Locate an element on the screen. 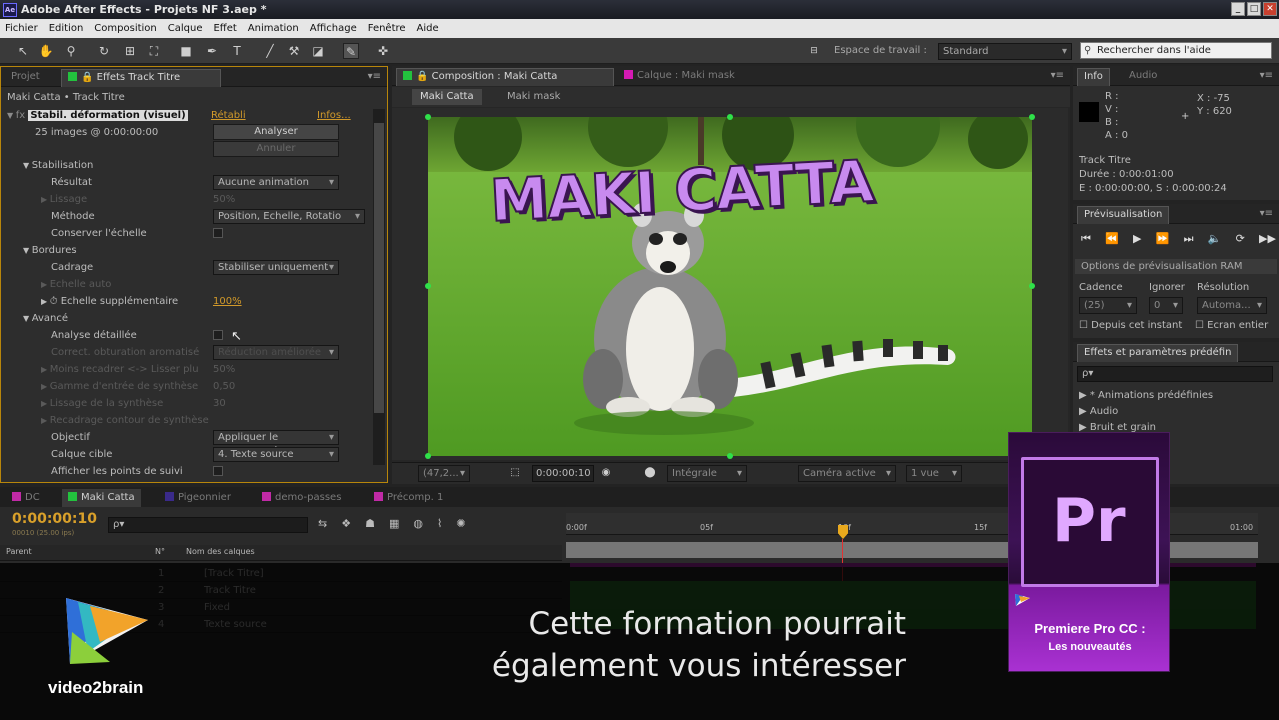 This screenshot has width=1279, height=720. camera-tool-icon: ⊞ is located at coordinates (130, 51).